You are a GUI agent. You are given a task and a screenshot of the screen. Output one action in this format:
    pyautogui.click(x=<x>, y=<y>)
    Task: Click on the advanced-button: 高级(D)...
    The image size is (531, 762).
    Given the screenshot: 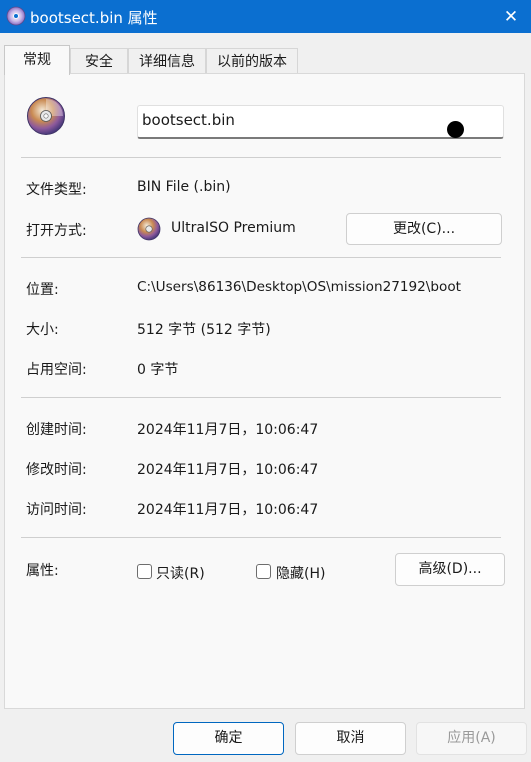 What is the action you would take?
    pyautogui.click(x=450, y=569)
    